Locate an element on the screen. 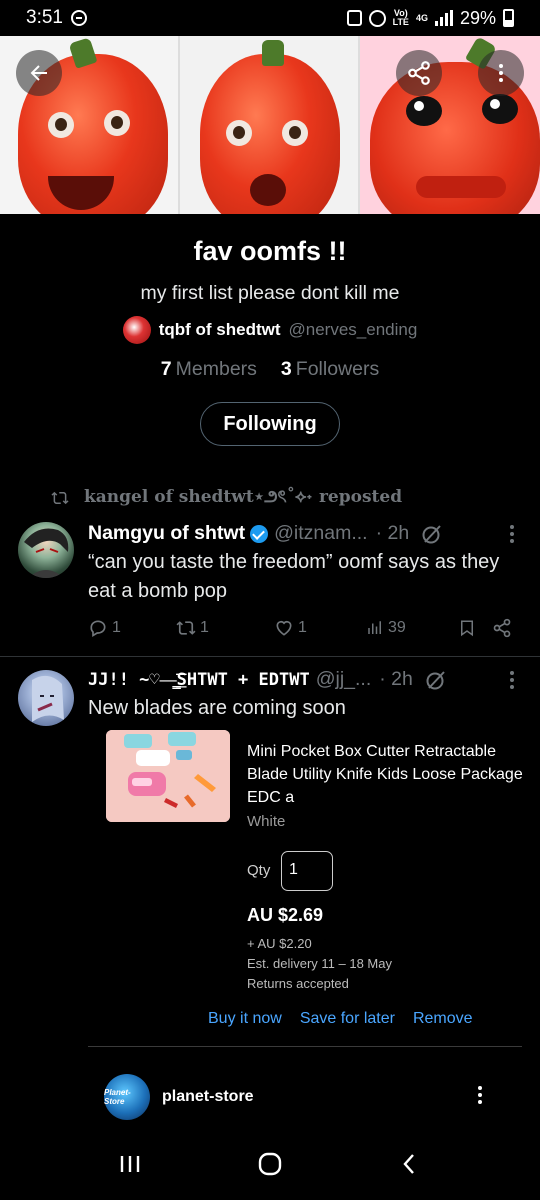 This screenshot has height=1200, width=540. store-row: Planet-Store planet-store is located at coordinates (179, 1097).